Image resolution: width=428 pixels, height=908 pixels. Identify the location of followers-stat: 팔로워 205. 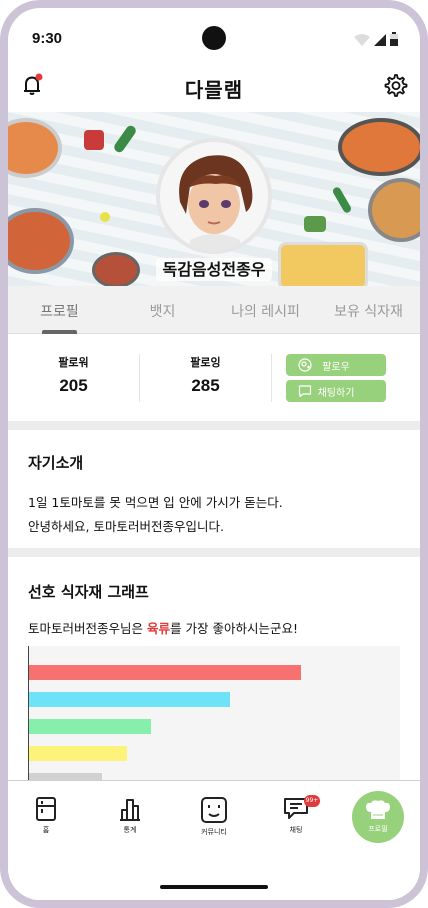
(74, 378).